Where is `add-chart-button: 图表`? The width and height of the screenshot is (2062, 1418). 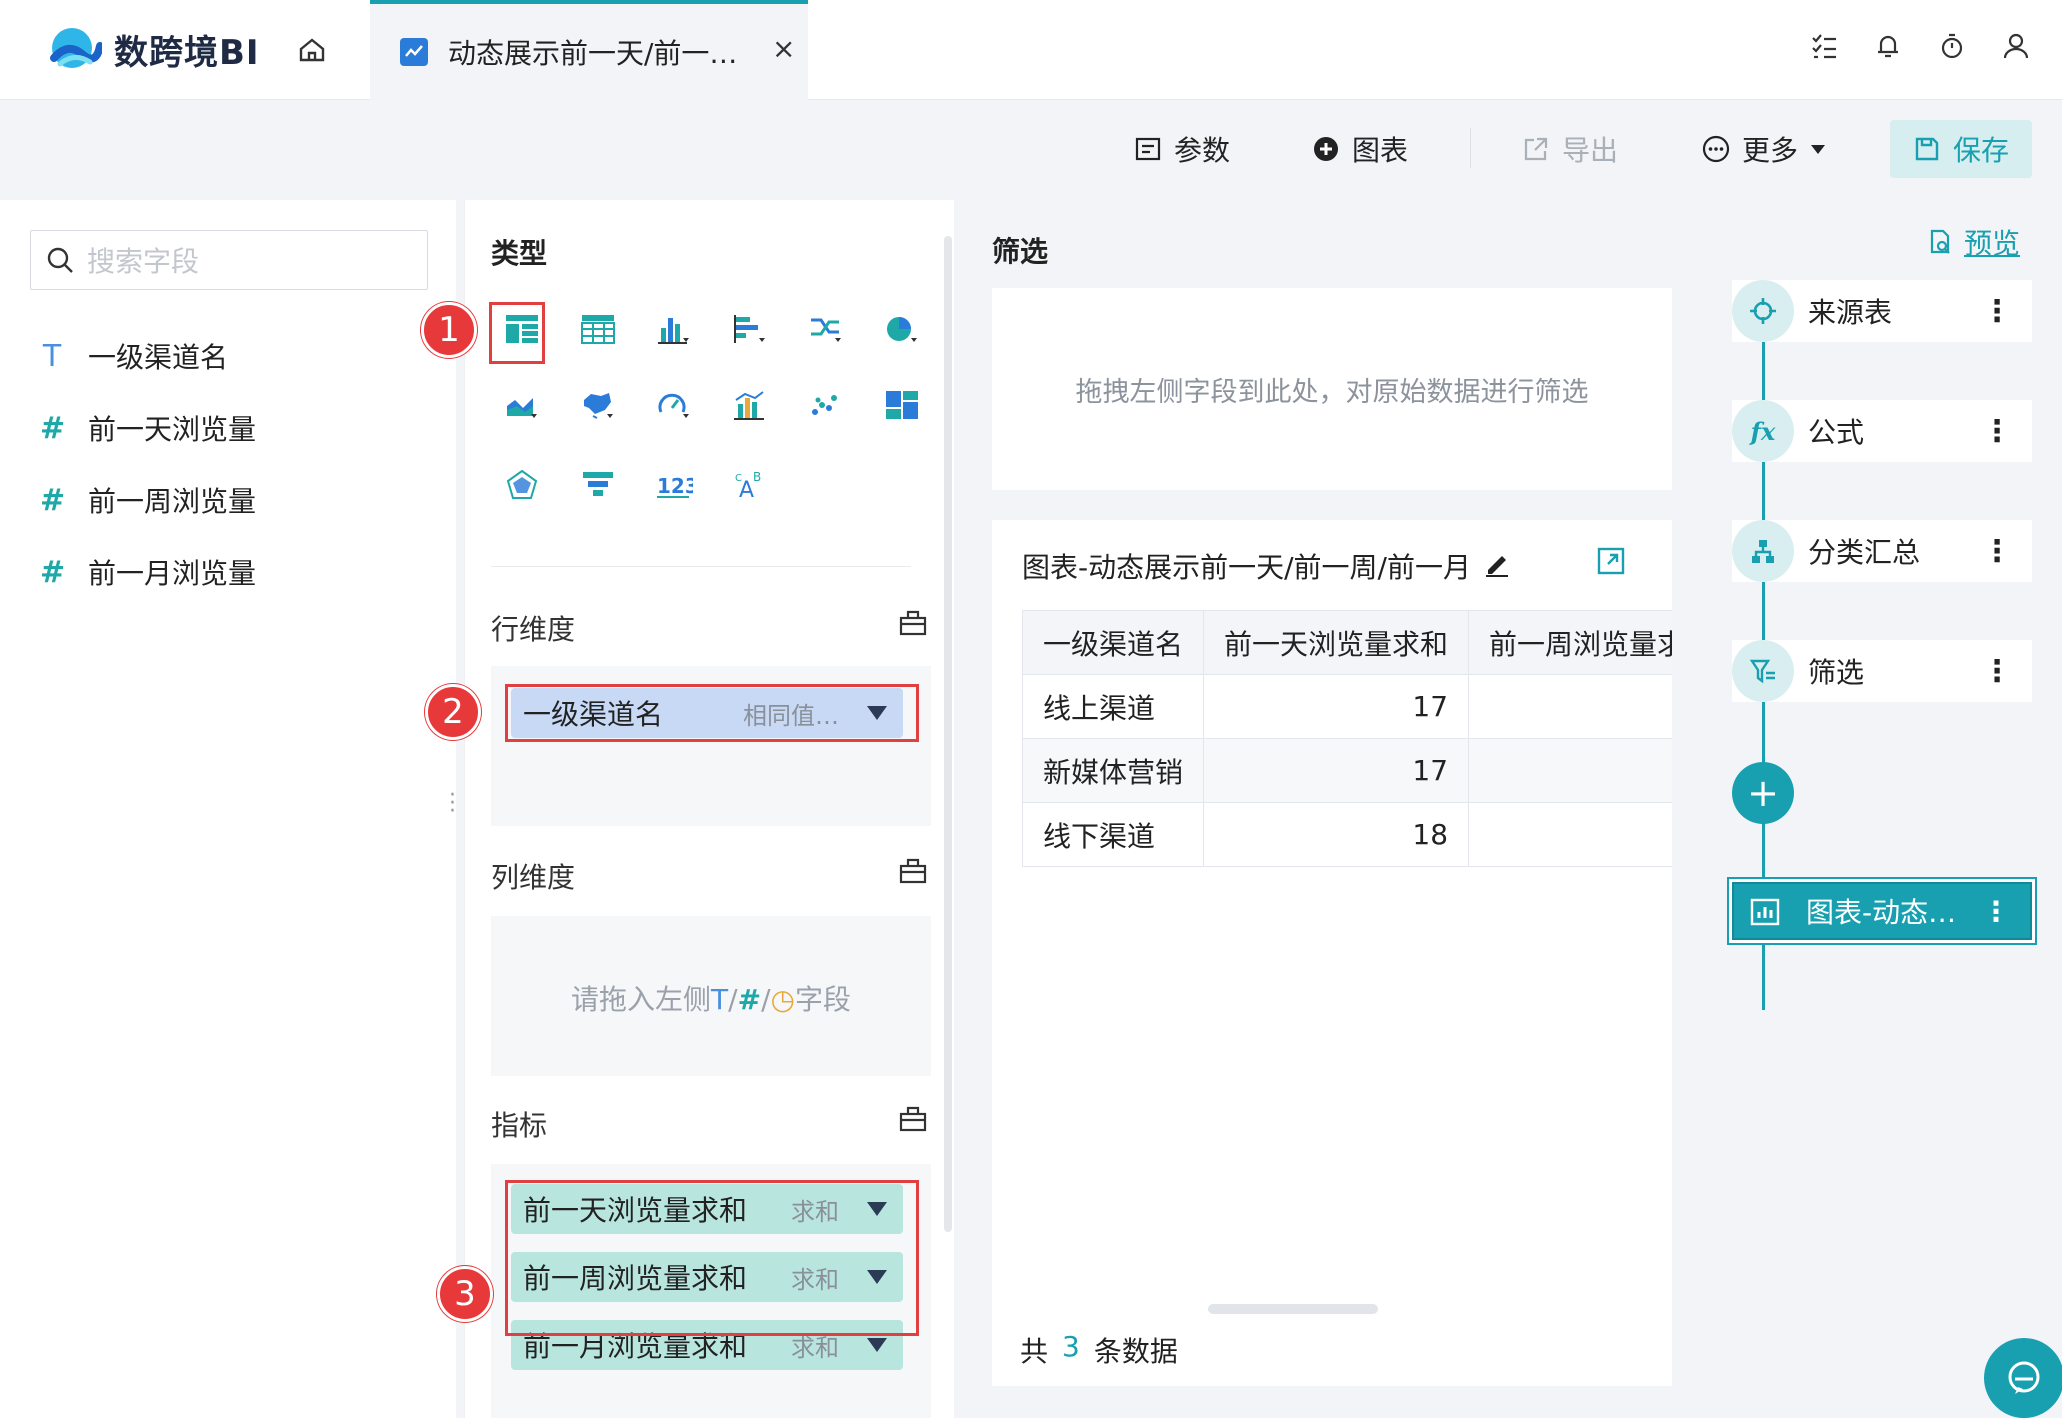
add-chart-button: 图表 is located at coordinates (1360, 149).